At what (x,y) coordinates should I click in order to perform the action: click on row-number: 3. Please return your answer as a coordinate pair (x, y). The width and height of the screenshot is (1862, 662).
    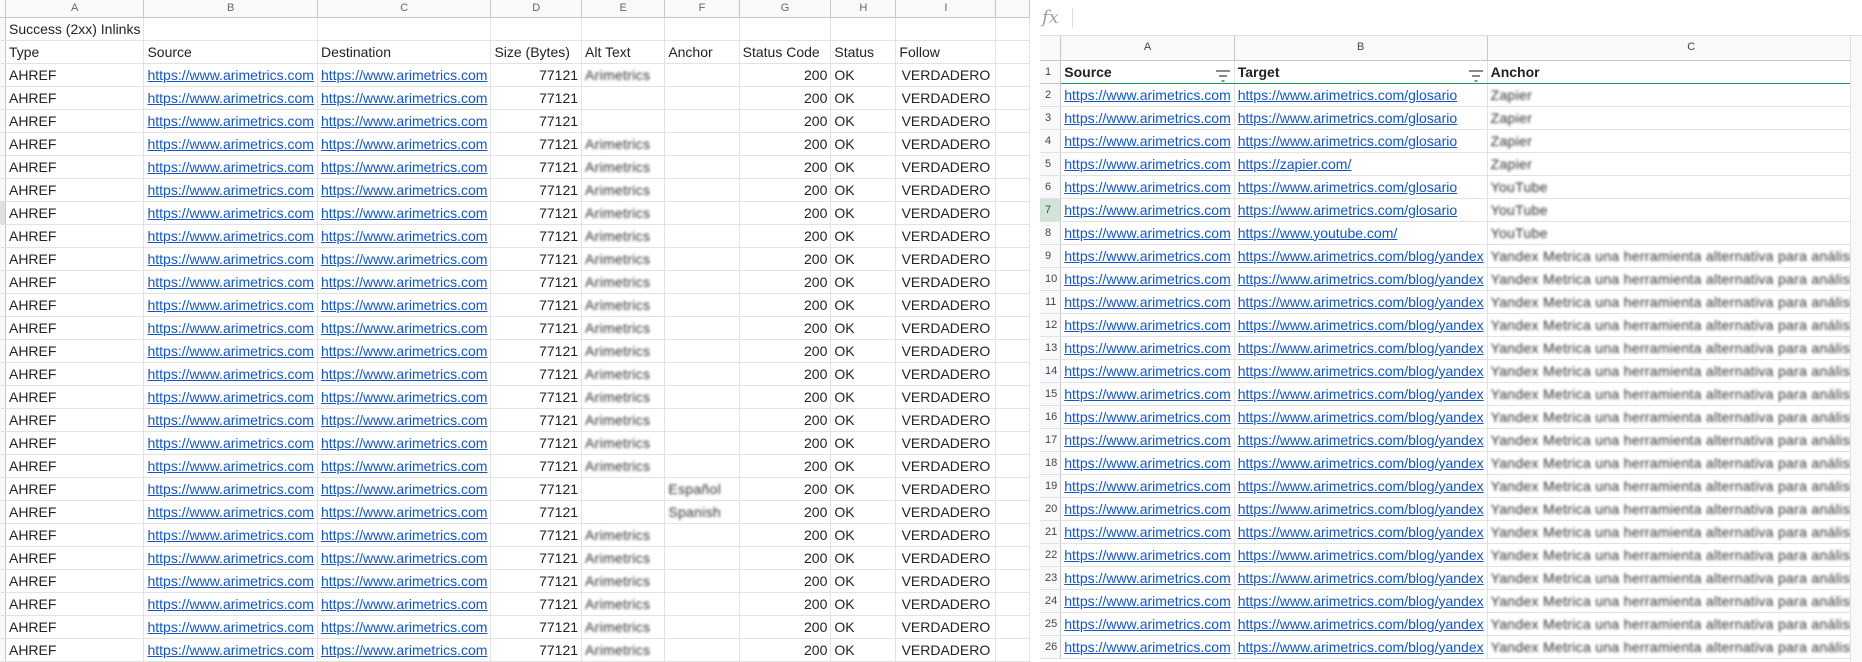
    Looking at the image, I should click on (1051, 118).